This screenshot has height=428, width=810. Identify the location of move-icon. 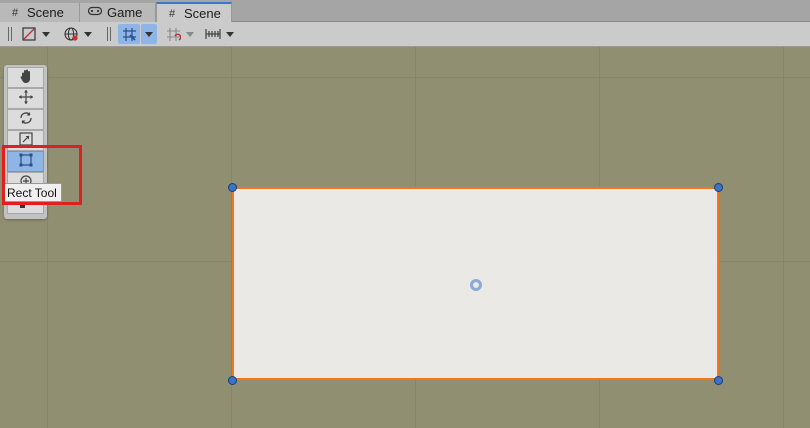
(26, 98).